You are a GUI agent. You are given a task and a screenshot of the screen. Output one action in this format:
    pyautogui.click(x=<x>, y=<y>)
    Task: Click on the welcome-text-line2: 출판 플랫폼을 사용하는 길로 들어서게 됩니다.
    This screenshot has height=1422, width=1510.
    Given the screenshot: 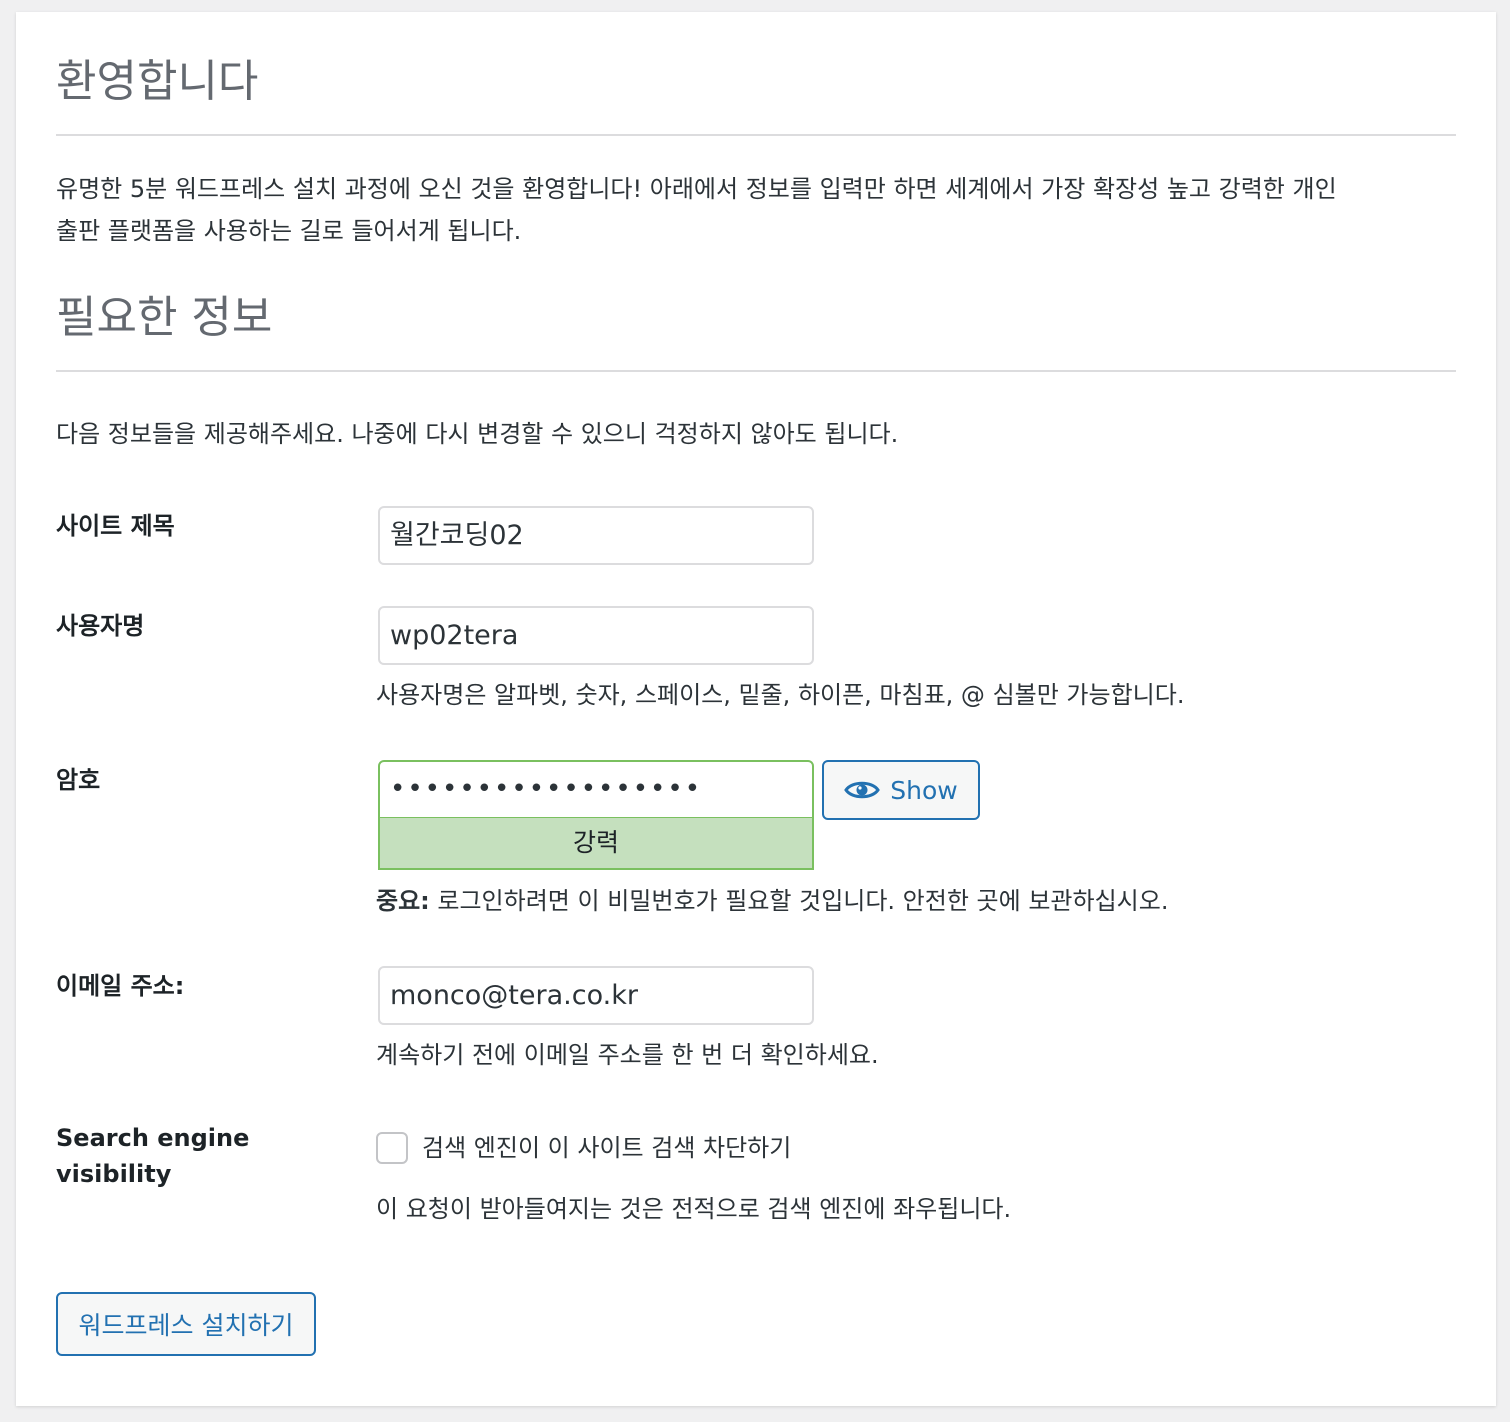 What is the action you would take?
    pyautogui.click(x=289, y=231)
    